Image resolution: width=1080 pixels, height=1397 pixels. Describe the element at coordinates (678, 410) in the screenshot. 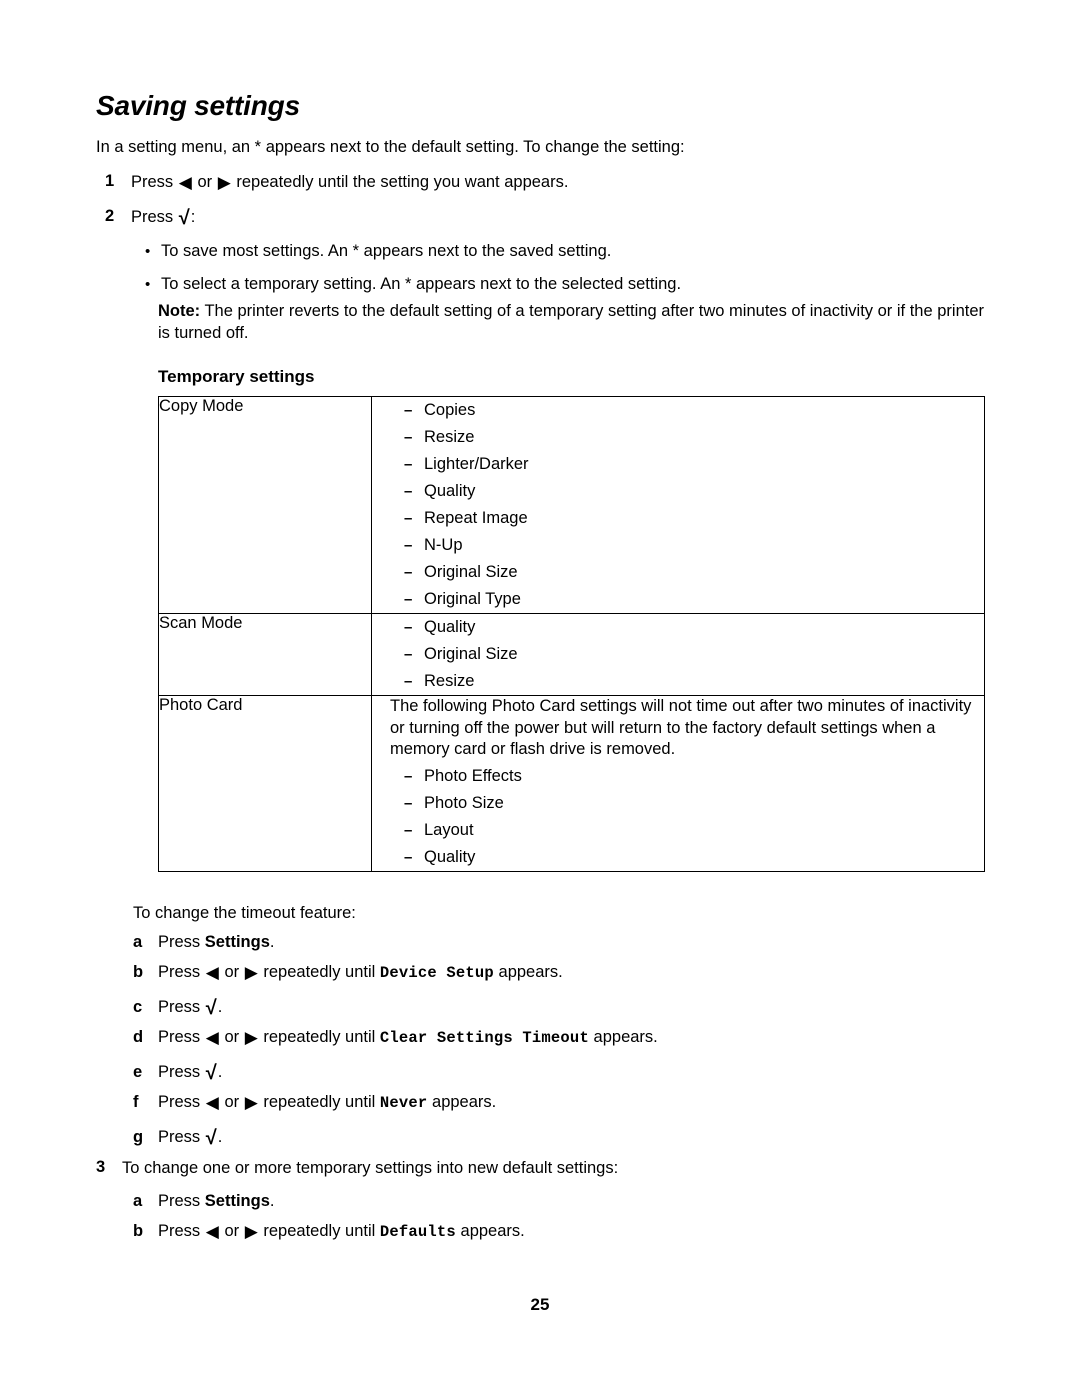

I see `list-item: – Copies` at that location.